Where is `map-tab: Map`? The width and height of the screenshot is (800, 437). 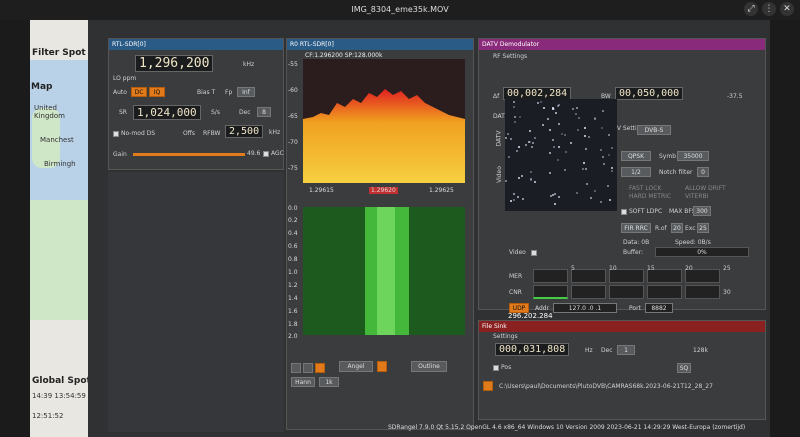 map-tab: Map is located at coordinates (41, 87).